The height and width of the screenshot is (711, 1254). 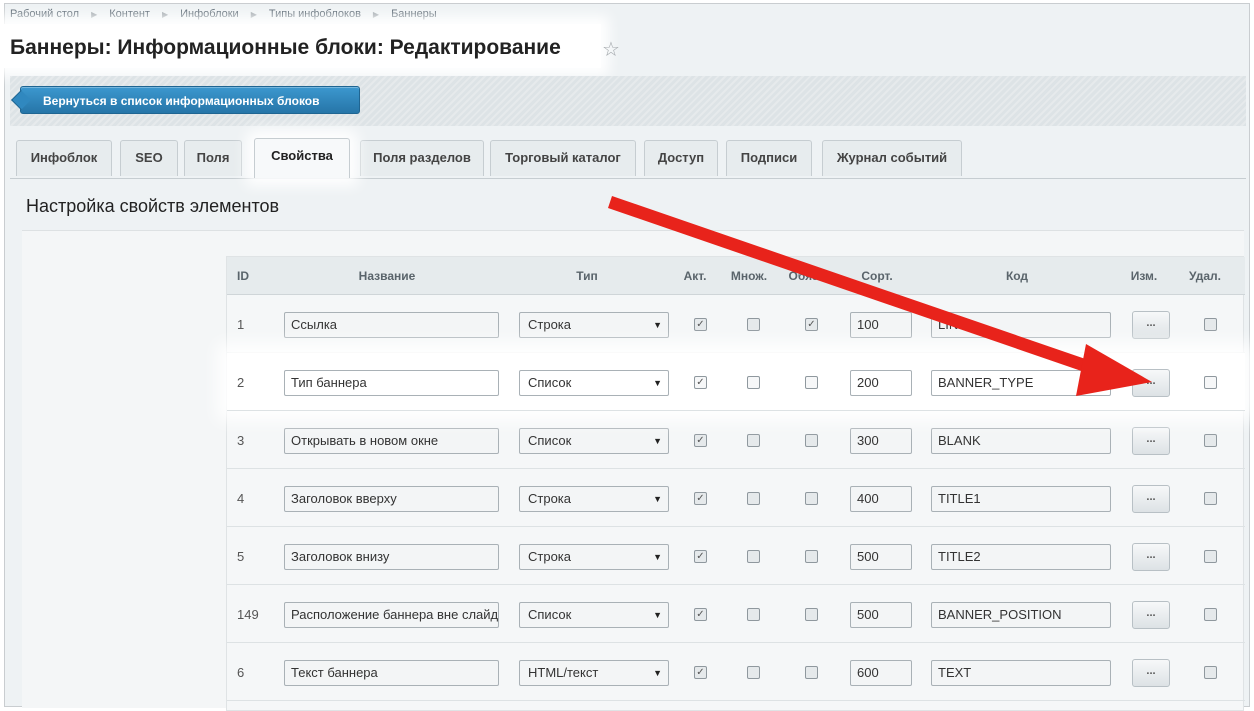 I want to click on property-name-input: Открывать в новом окне, so click(x=391, y=441).